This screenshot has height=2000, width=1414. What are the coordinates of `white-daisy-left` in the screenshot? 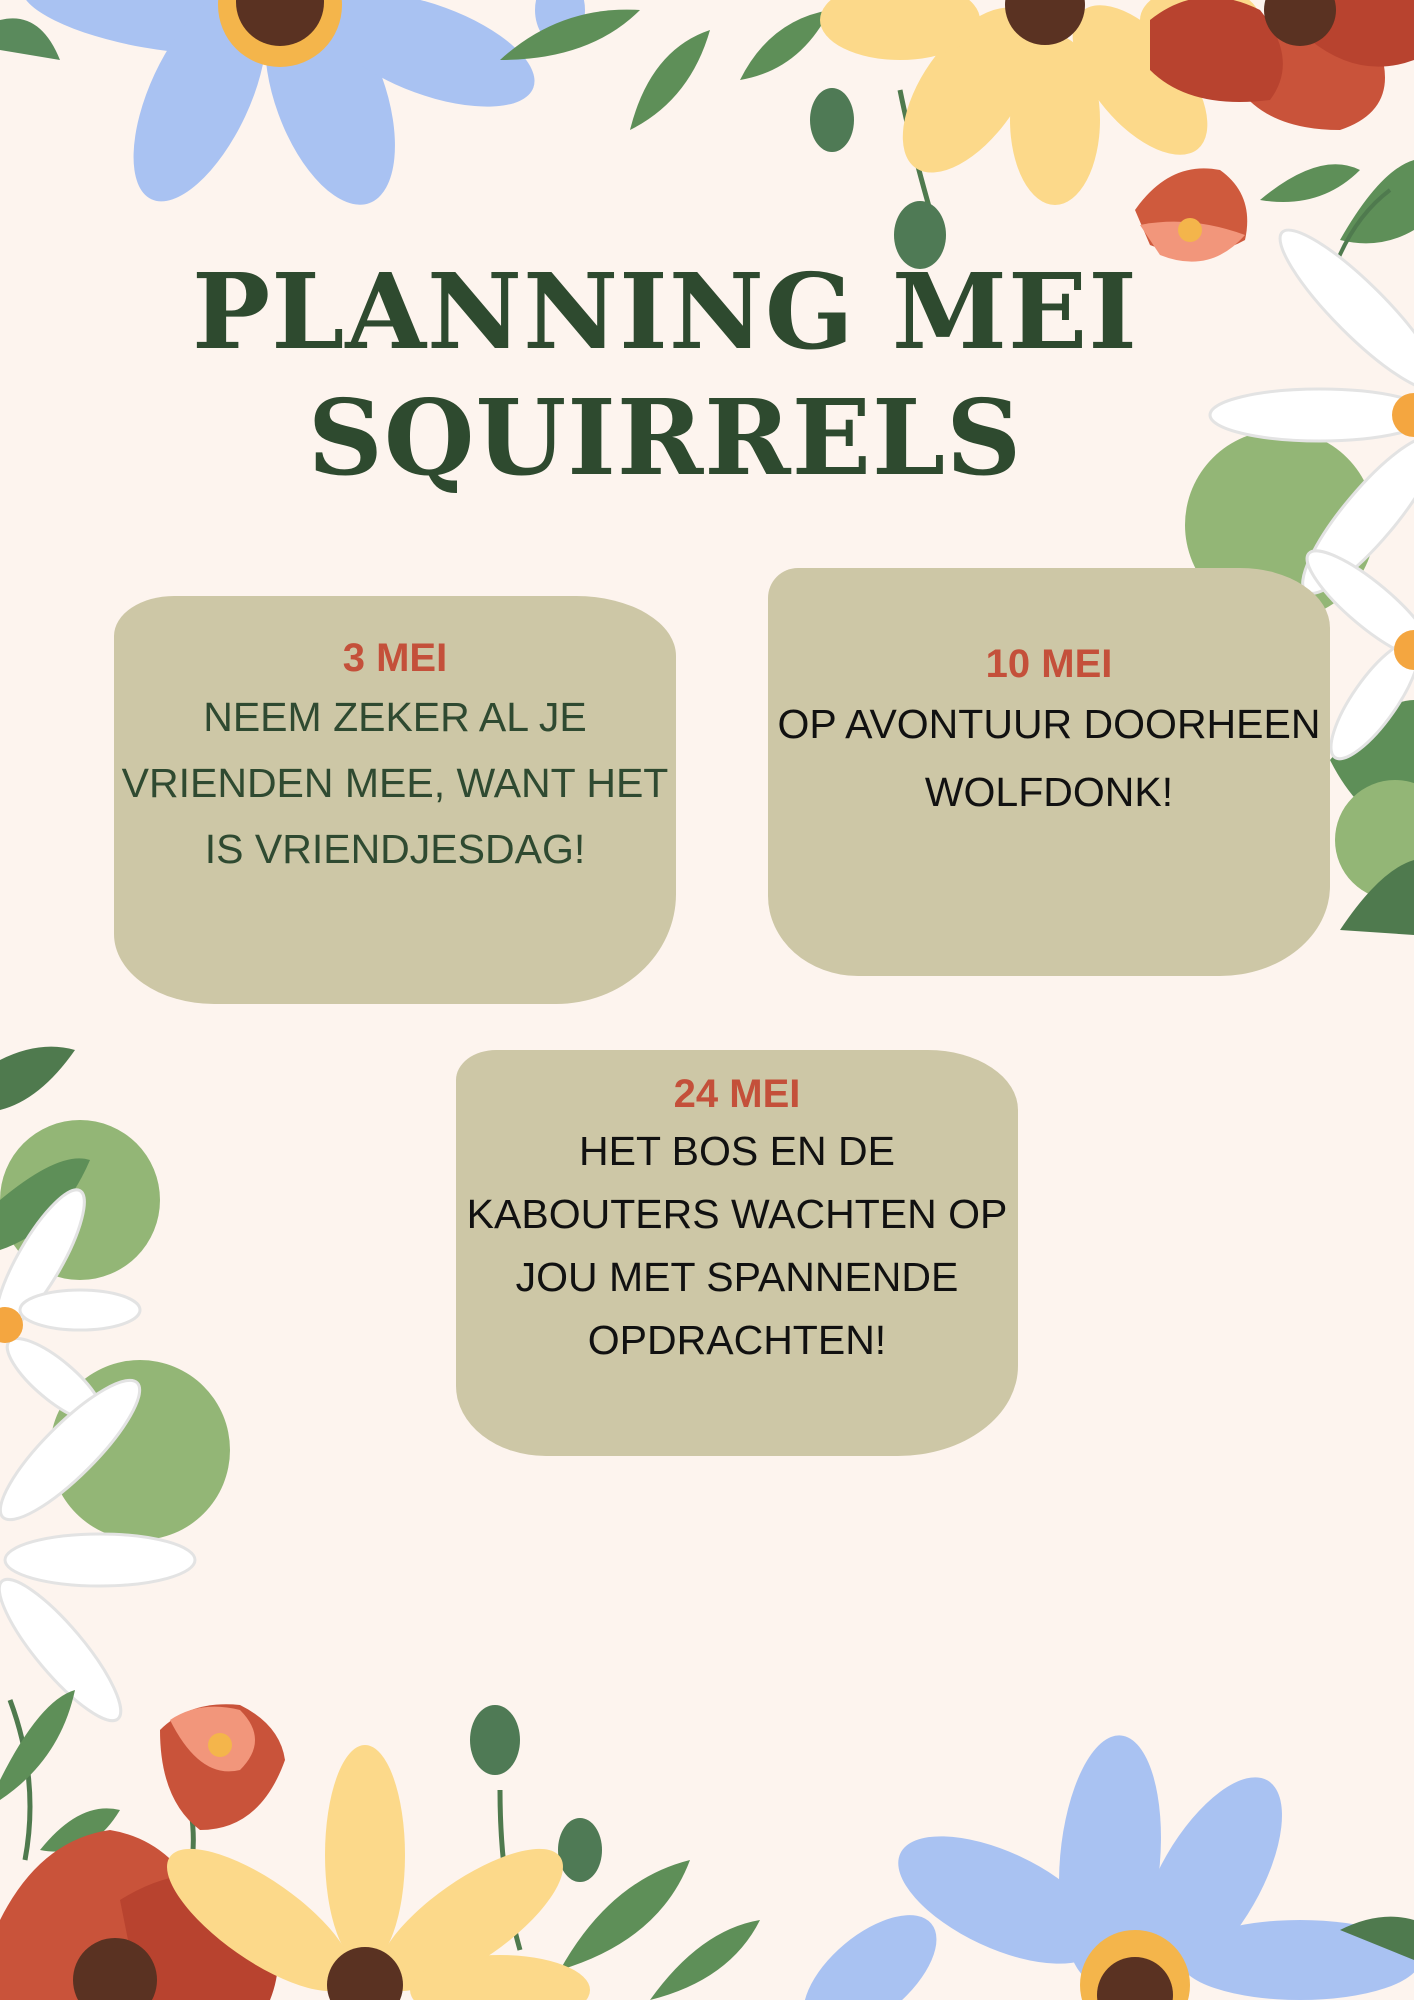 It's located at (115, 1384).